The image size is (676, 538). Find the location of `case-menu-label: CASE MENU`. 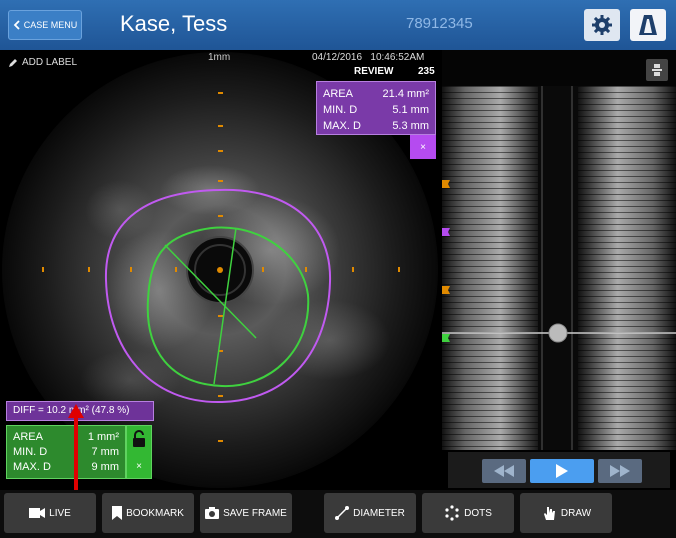

case-menu-label: CASE MENU is located at coordinates (50, 25).